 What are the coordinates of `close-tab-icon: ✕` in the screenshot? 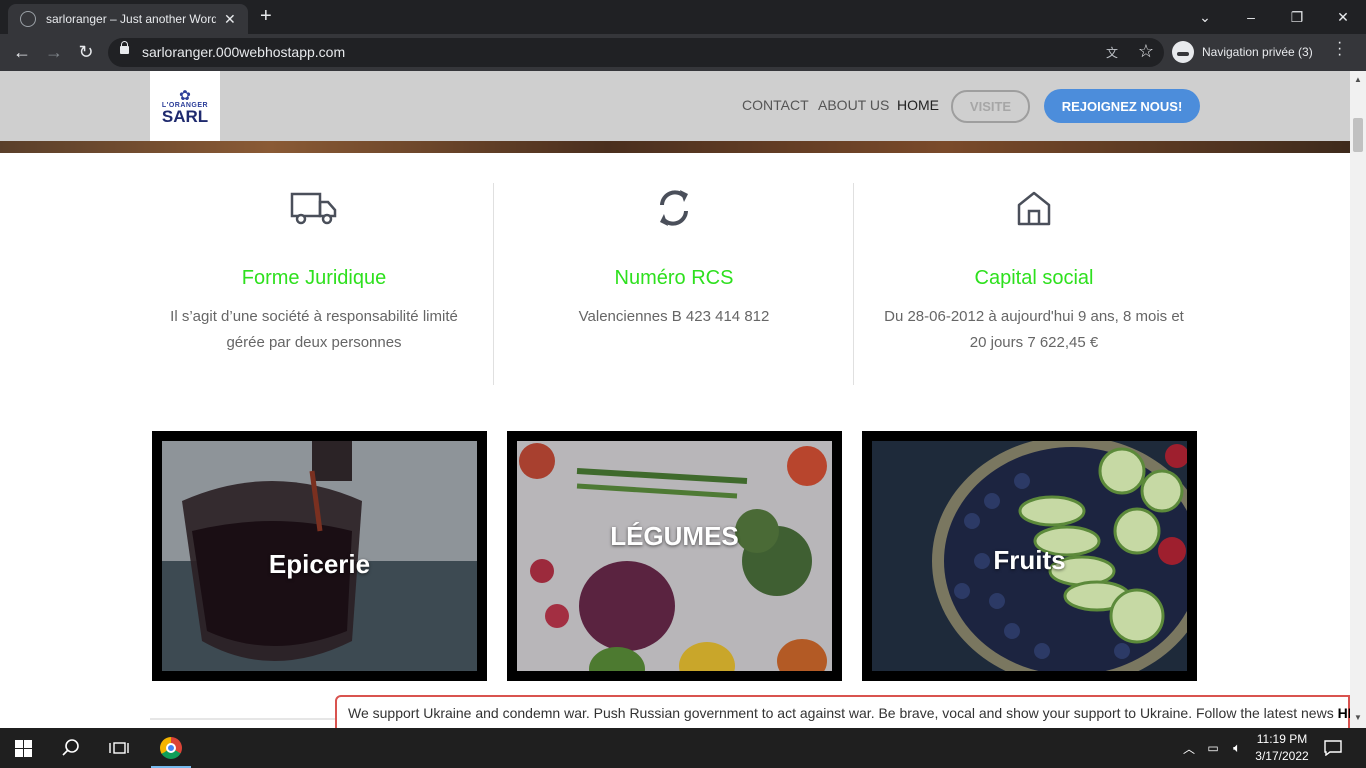 It's located at (230, 19).